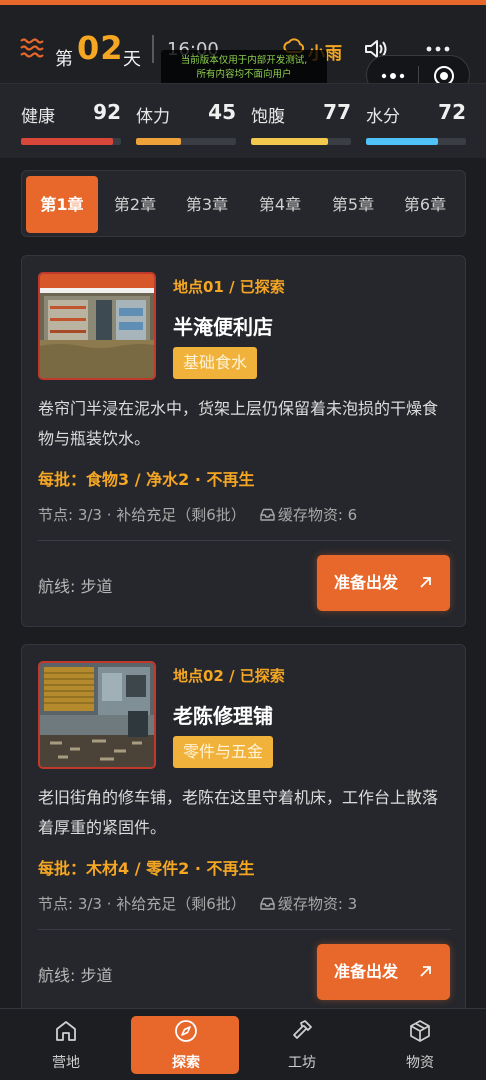 Image resolution: width=486 pixels, height=1080 pixels. I want to click on location-meta: 节点: 3/3 · 补给充足（剩6批） 缓存物资: 3, so click(197, 903).